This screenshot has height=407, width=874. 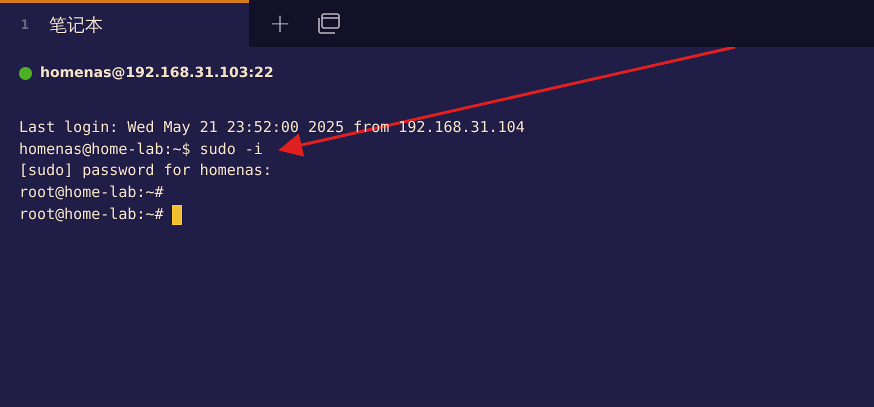 I want to click on terminal-line: [sudo] password for homenas:, so click(x=145, y=171).